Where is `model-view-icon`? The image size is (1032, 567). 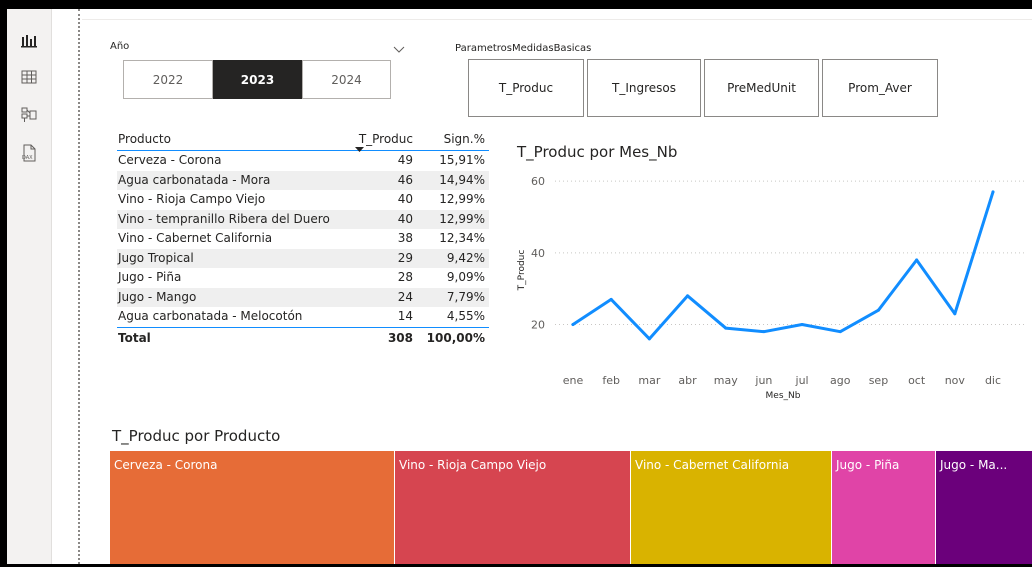
model-view-icon is located at coordinates (29, 115).